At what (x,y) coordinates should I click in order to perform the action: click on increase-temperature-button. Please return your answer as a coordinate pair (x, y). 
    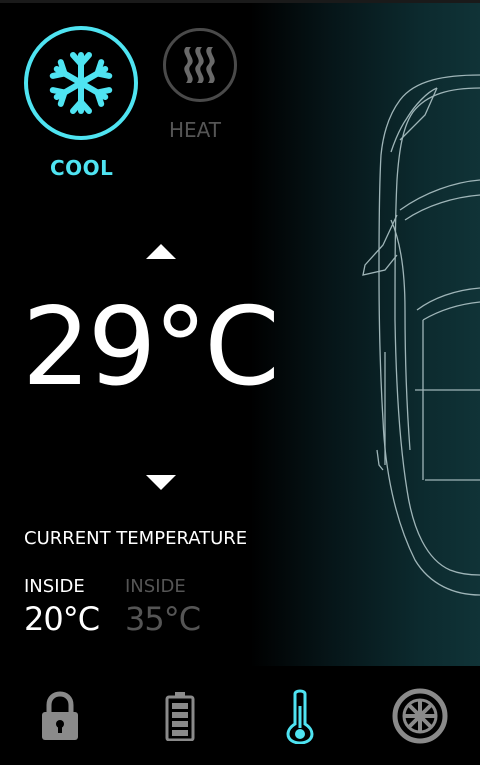
    Looking at the image, I should click on (161, 251).